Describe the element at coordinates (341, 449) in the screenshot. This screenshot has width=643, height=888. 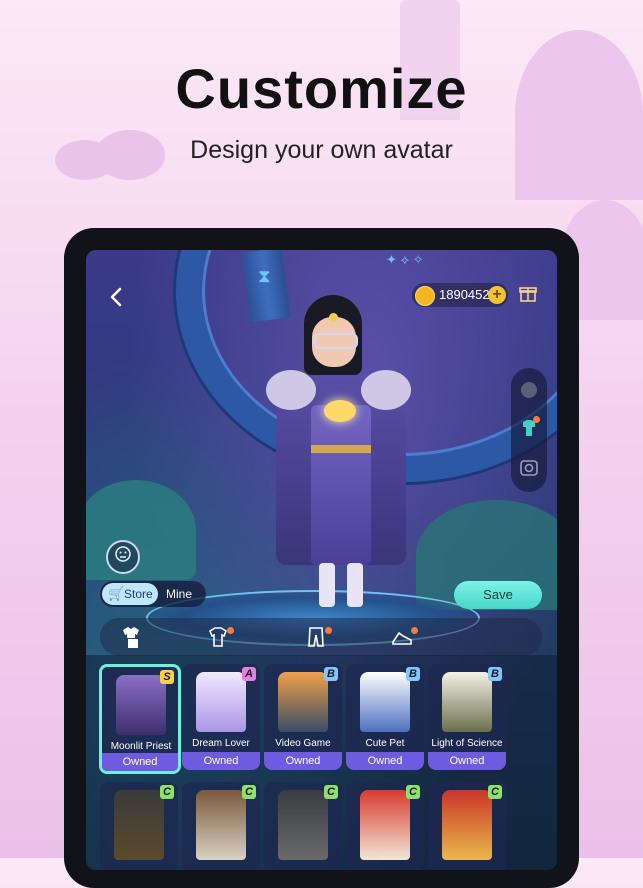
I see `avatar-belt` at that location.